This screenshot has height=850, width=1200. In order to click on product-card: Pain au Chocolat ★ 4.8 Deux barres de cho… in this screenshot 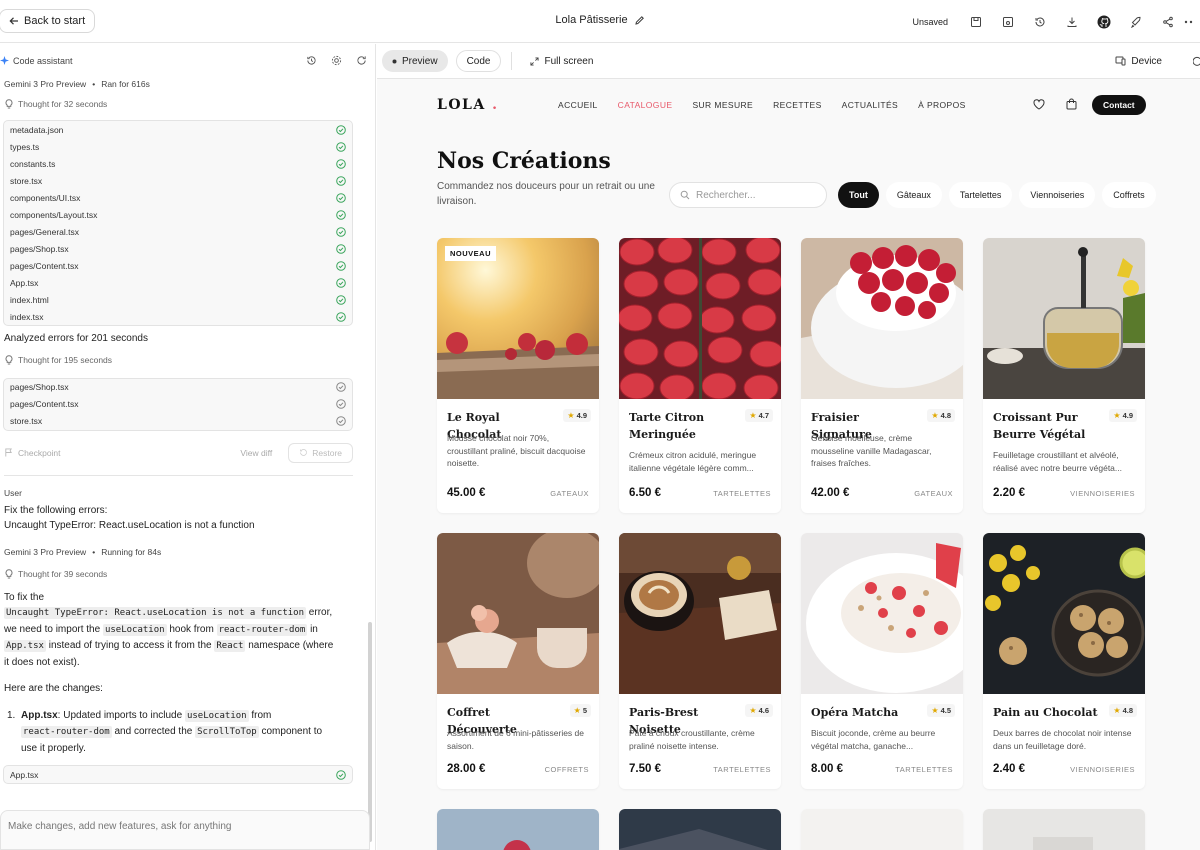, I will do `click(1064, 661)`.